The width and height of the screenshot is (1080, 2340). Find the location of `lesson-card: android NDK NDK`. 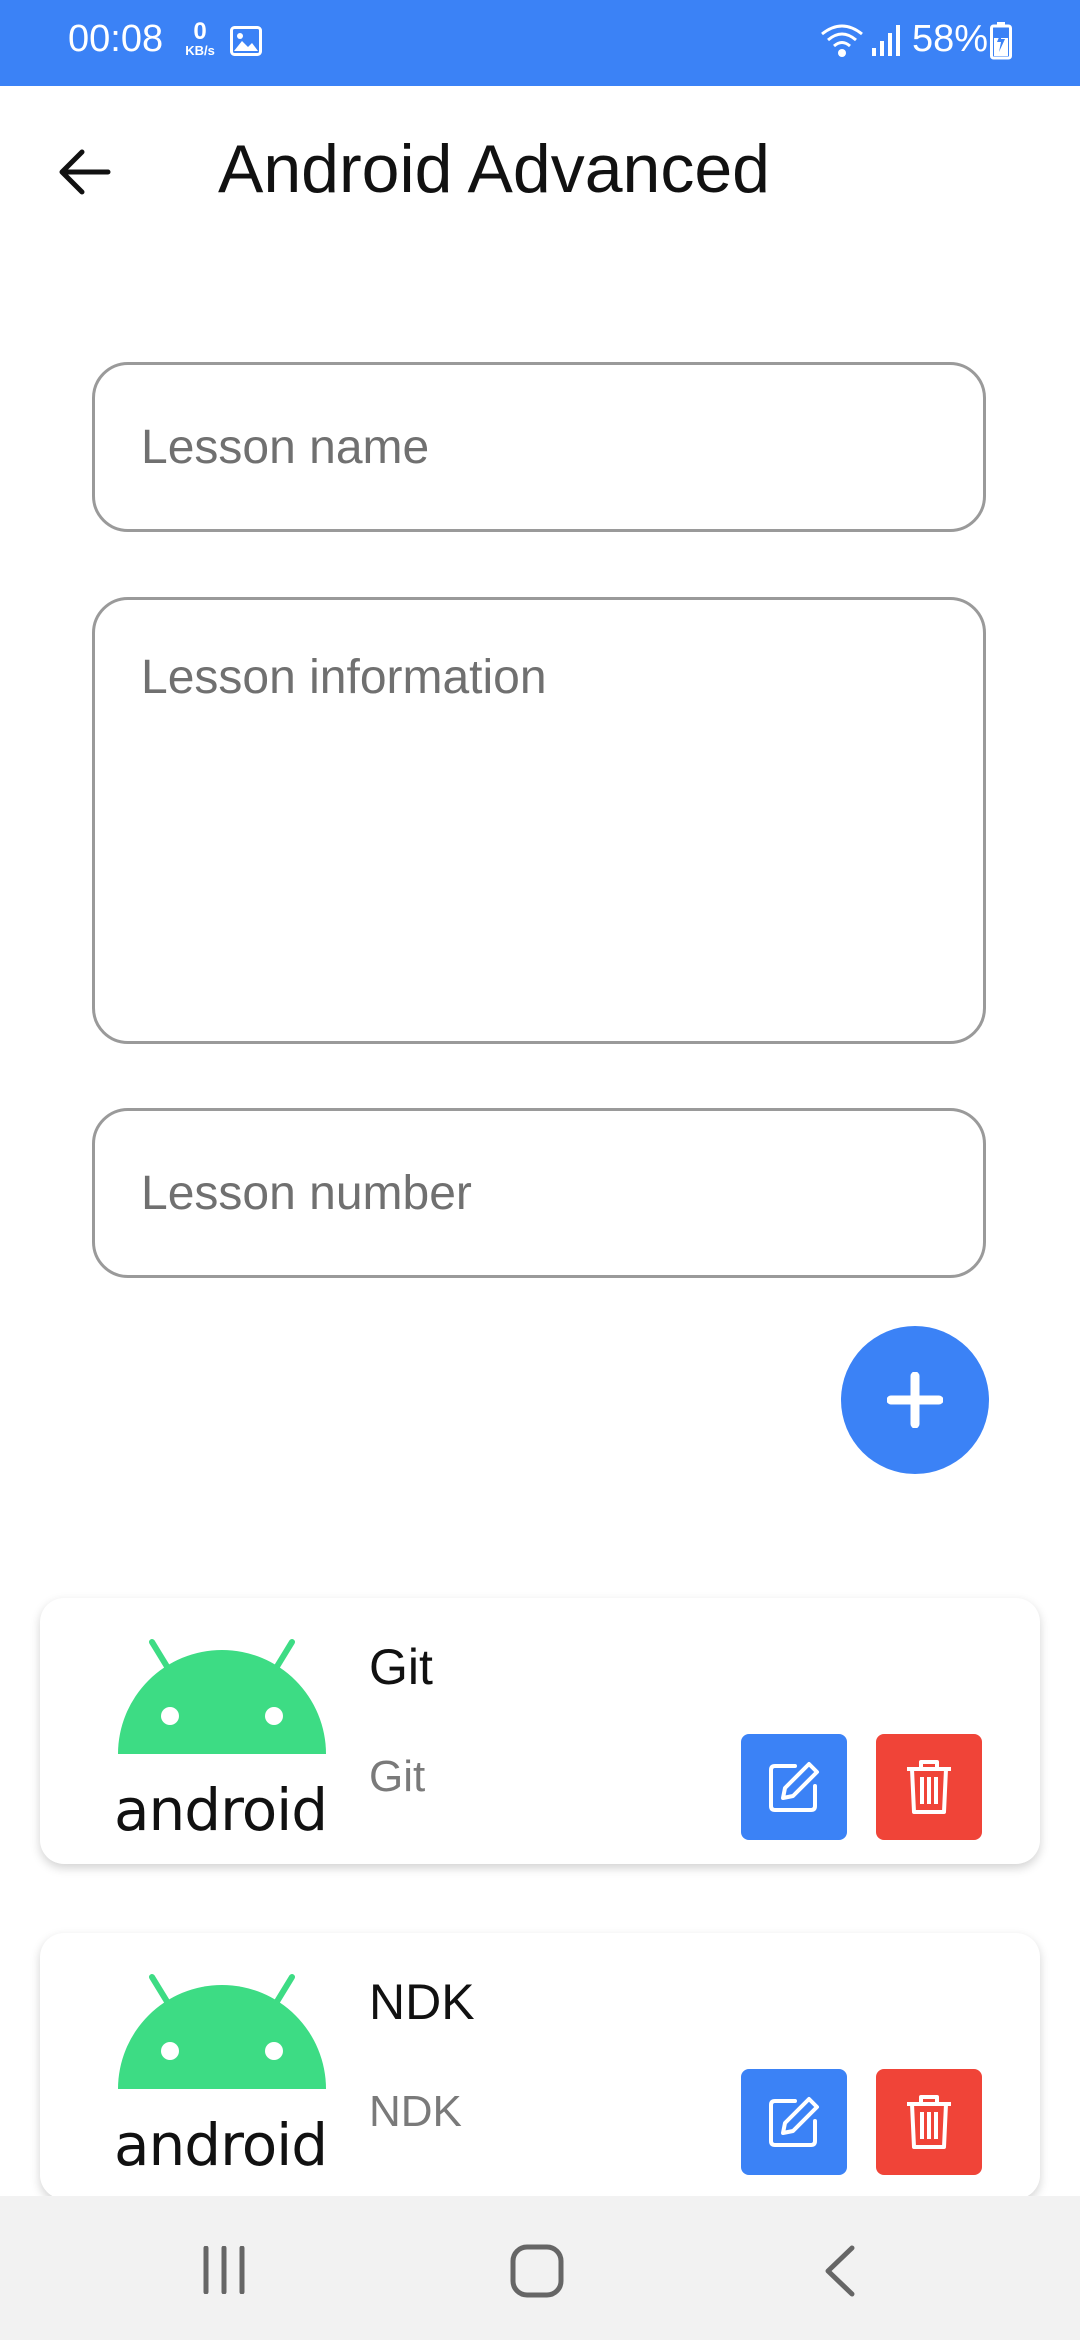

lesson-card: android NDK NDK is located at coordinates (540, 2066).